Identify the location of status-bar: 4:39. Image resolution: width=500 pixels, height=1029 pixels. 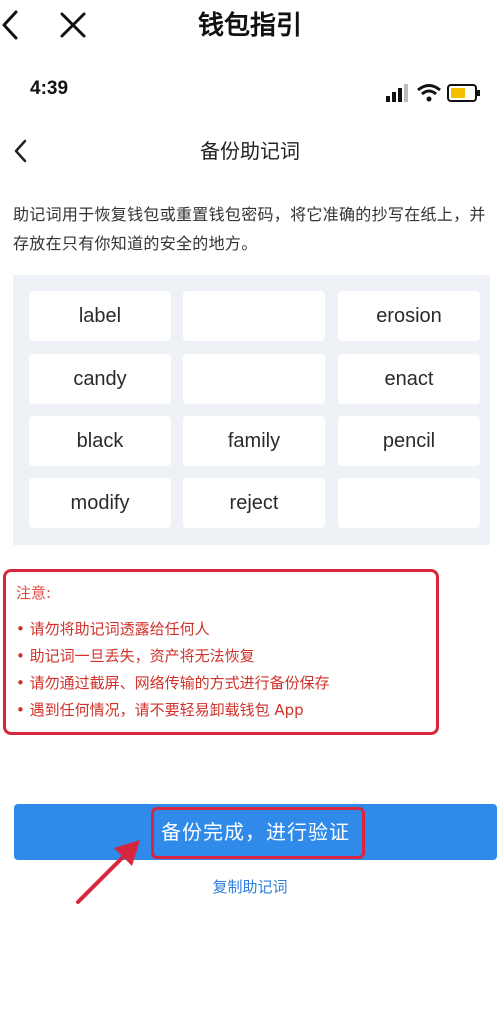
(250, 92).